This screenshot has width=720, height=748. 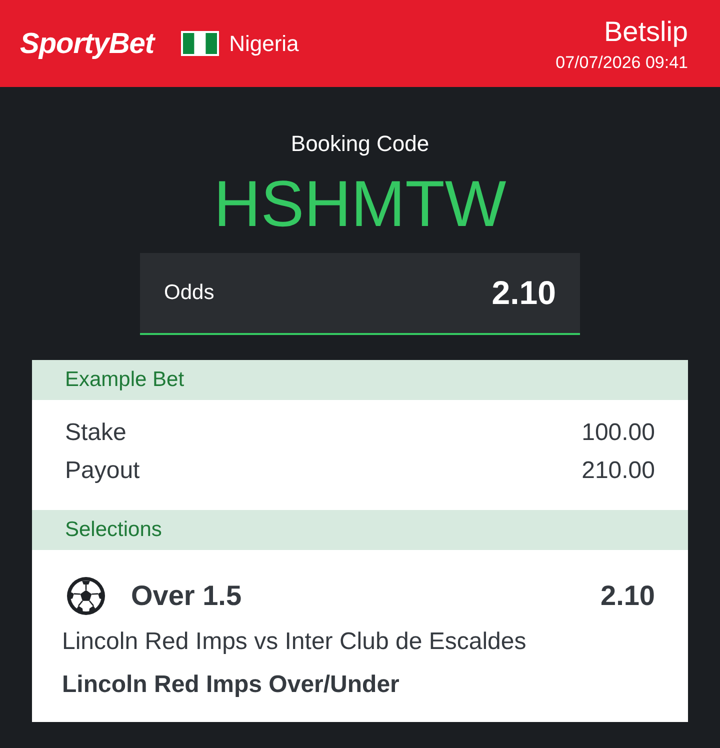 I want to click on odds-value: 2.10, so click(x=524, y=293).